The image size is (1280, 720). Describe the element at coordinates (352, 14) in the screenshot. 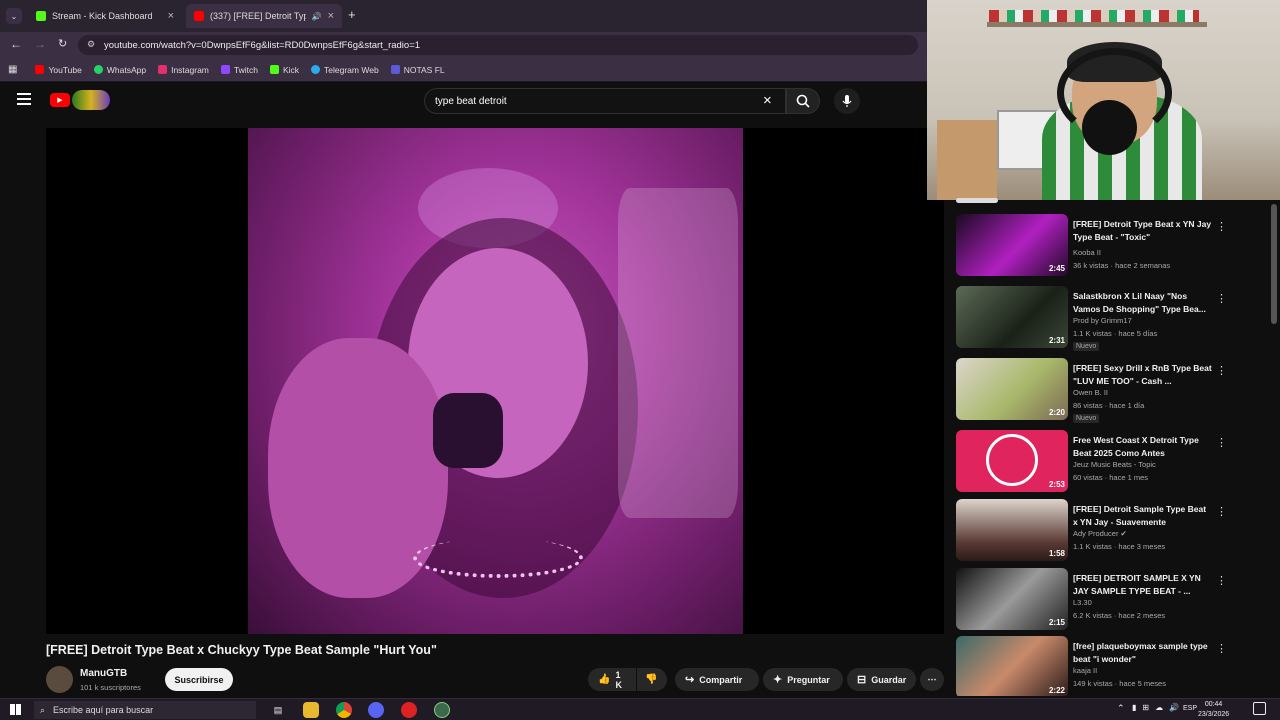

I see `new-tab-button: +` at that location.